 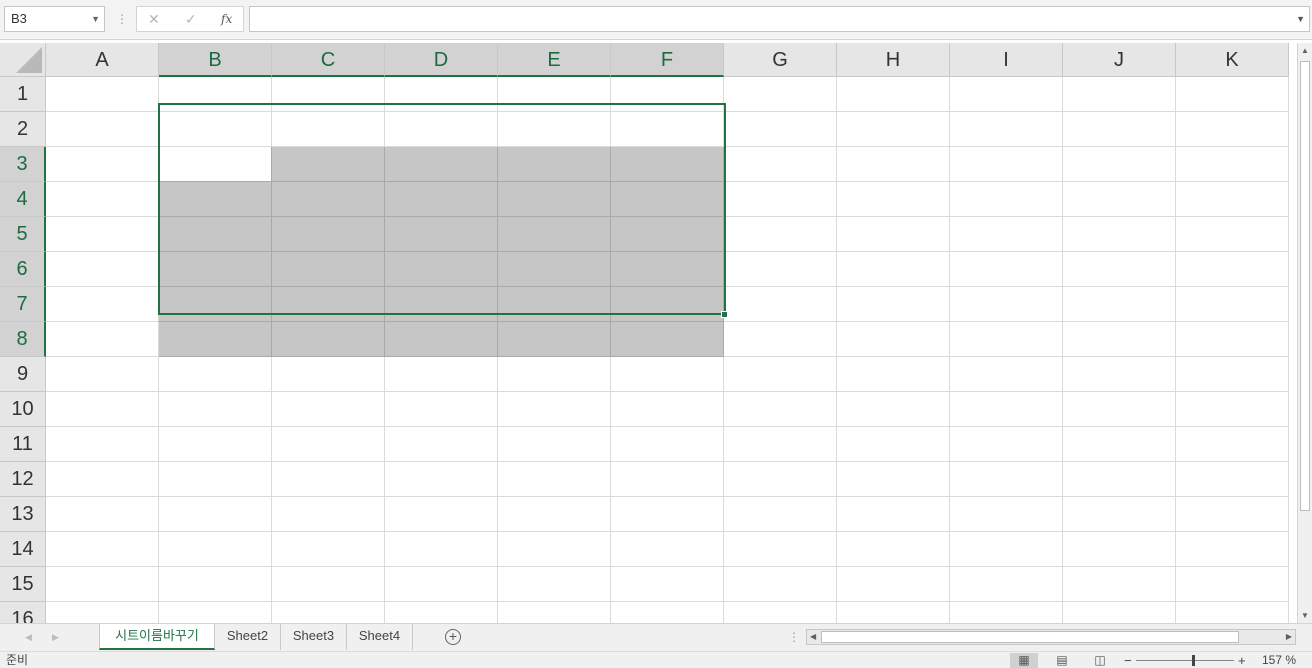 What do you see at coordinates (780, 94) in the screenshot?
I see `cell-g1` at bounding box center [780, 94].